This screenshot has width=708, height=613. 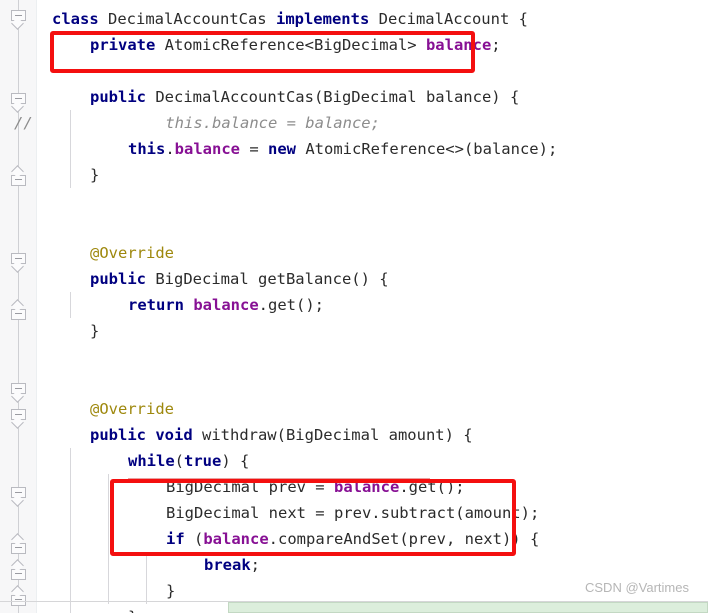 What do you see at coordinates (227, 565) in the screenshot?
I see `code-token: break` at bounding box center [227, 565].